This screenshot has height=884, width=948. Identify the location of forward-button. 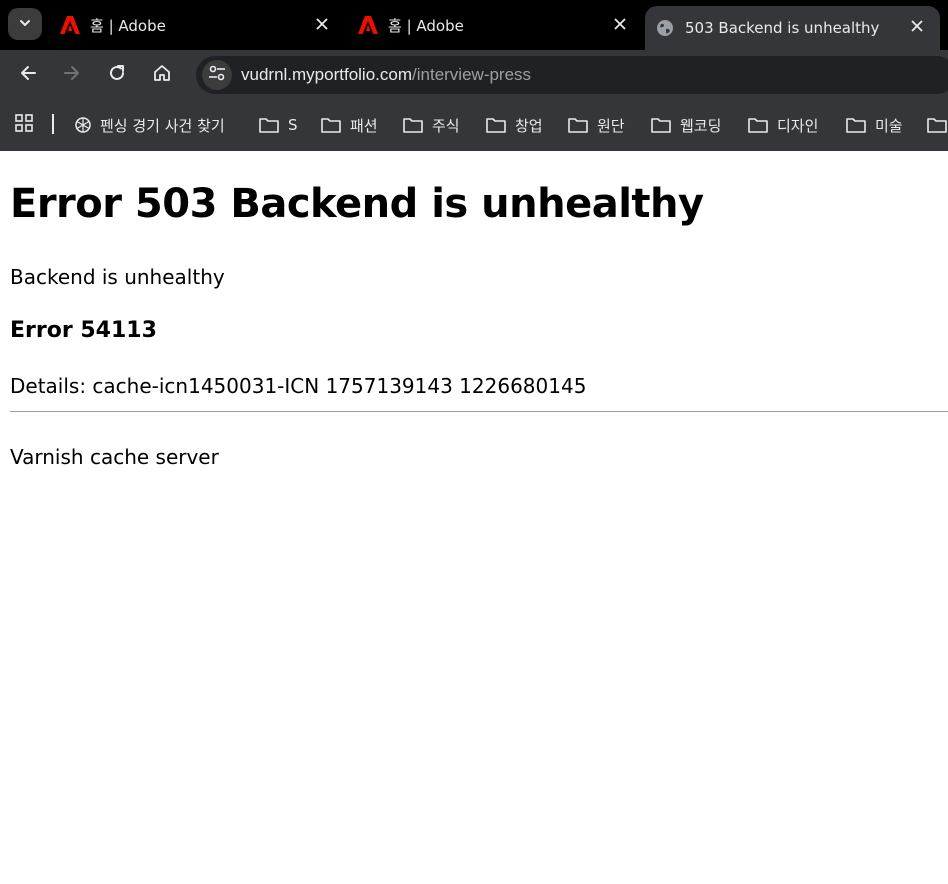
(72, 75).